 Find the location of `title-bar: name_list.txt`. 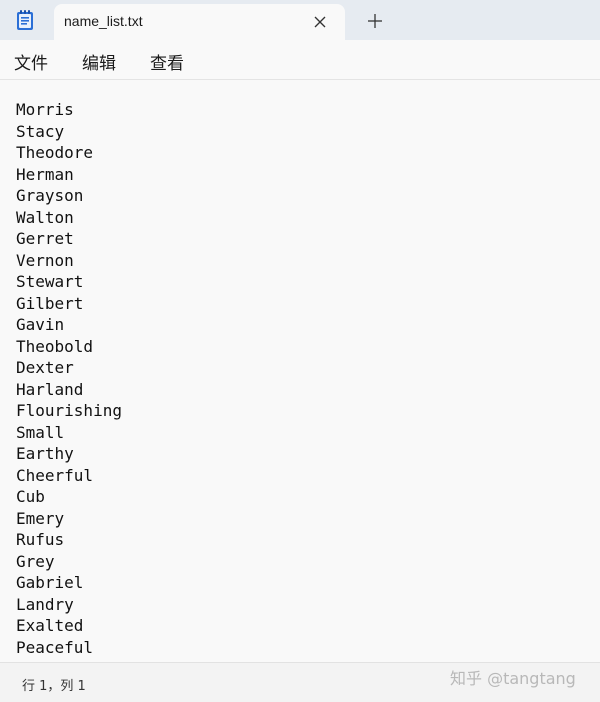

title-bar: name_list.txt is located at coordinates (300, 20).